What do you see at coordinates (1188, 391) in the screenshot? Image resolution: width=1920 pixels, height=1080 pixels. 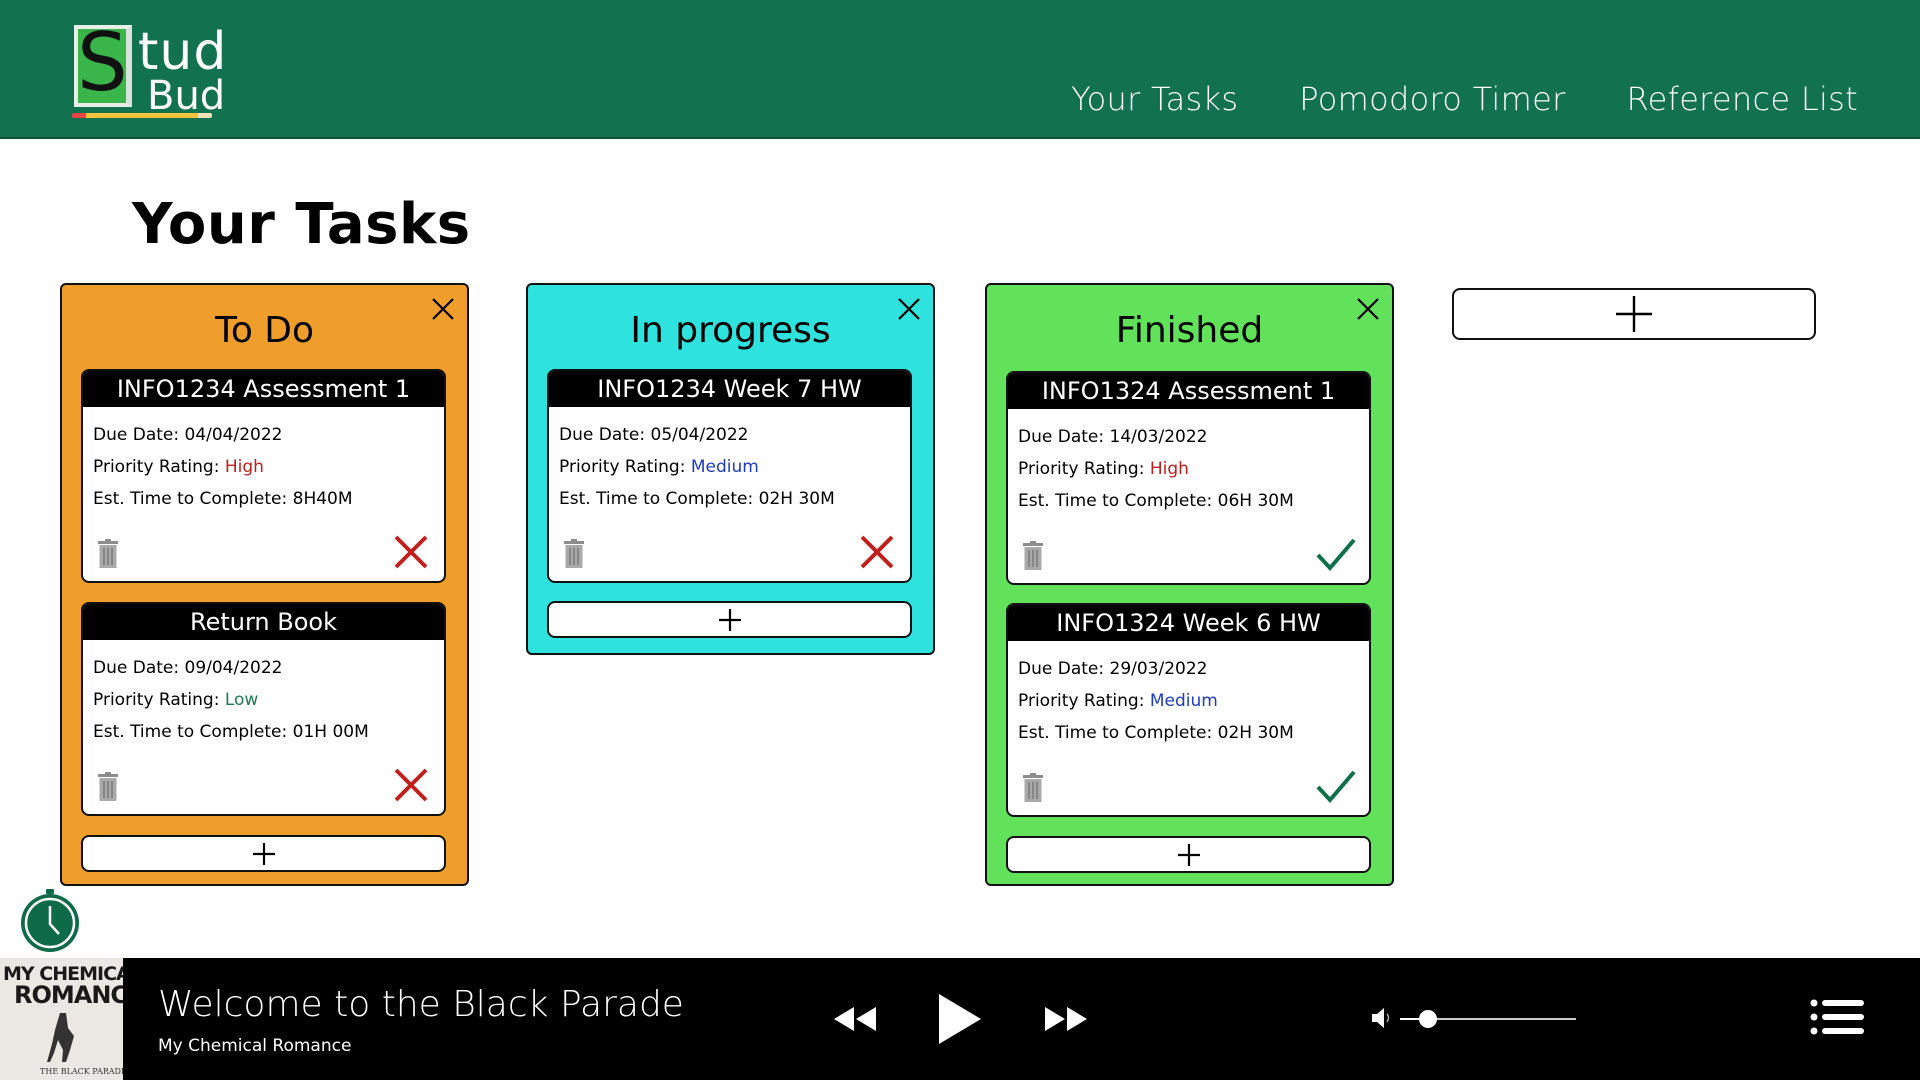 I see `task-title: INFO1324 Assessment 1` at bounding box center [1188, 391].